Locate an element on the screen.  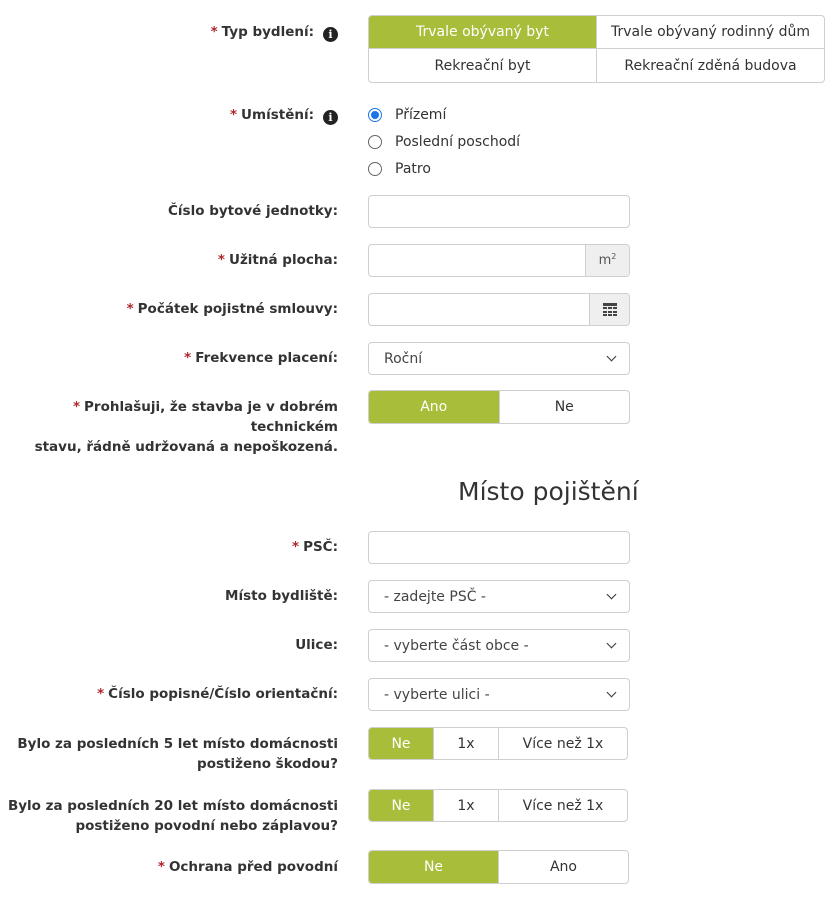
pocatek-label: * Počátek pojistné smlouvy: is located at coordinates (169, 309).